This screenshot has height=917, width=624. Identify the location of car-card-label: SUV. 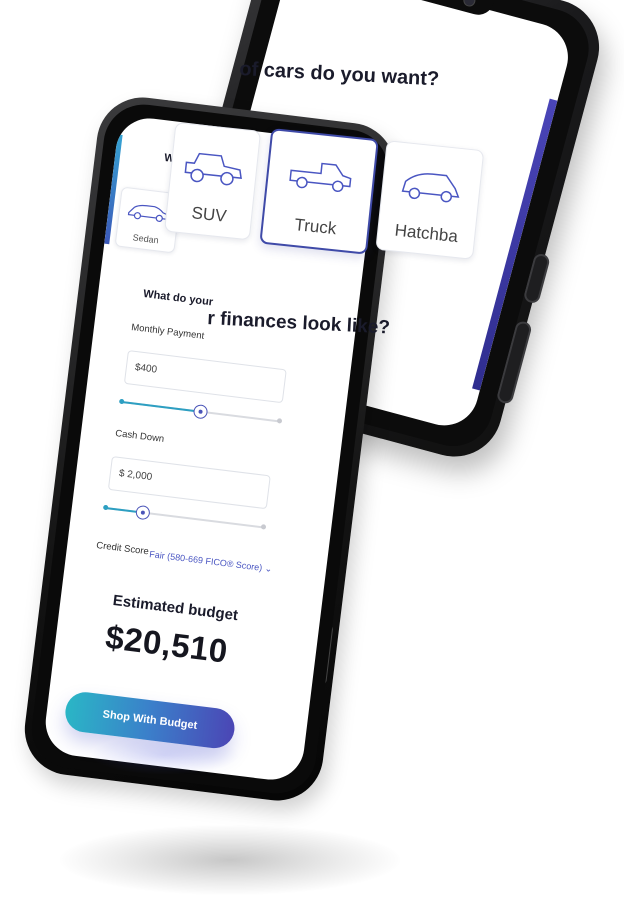
(209, 214).